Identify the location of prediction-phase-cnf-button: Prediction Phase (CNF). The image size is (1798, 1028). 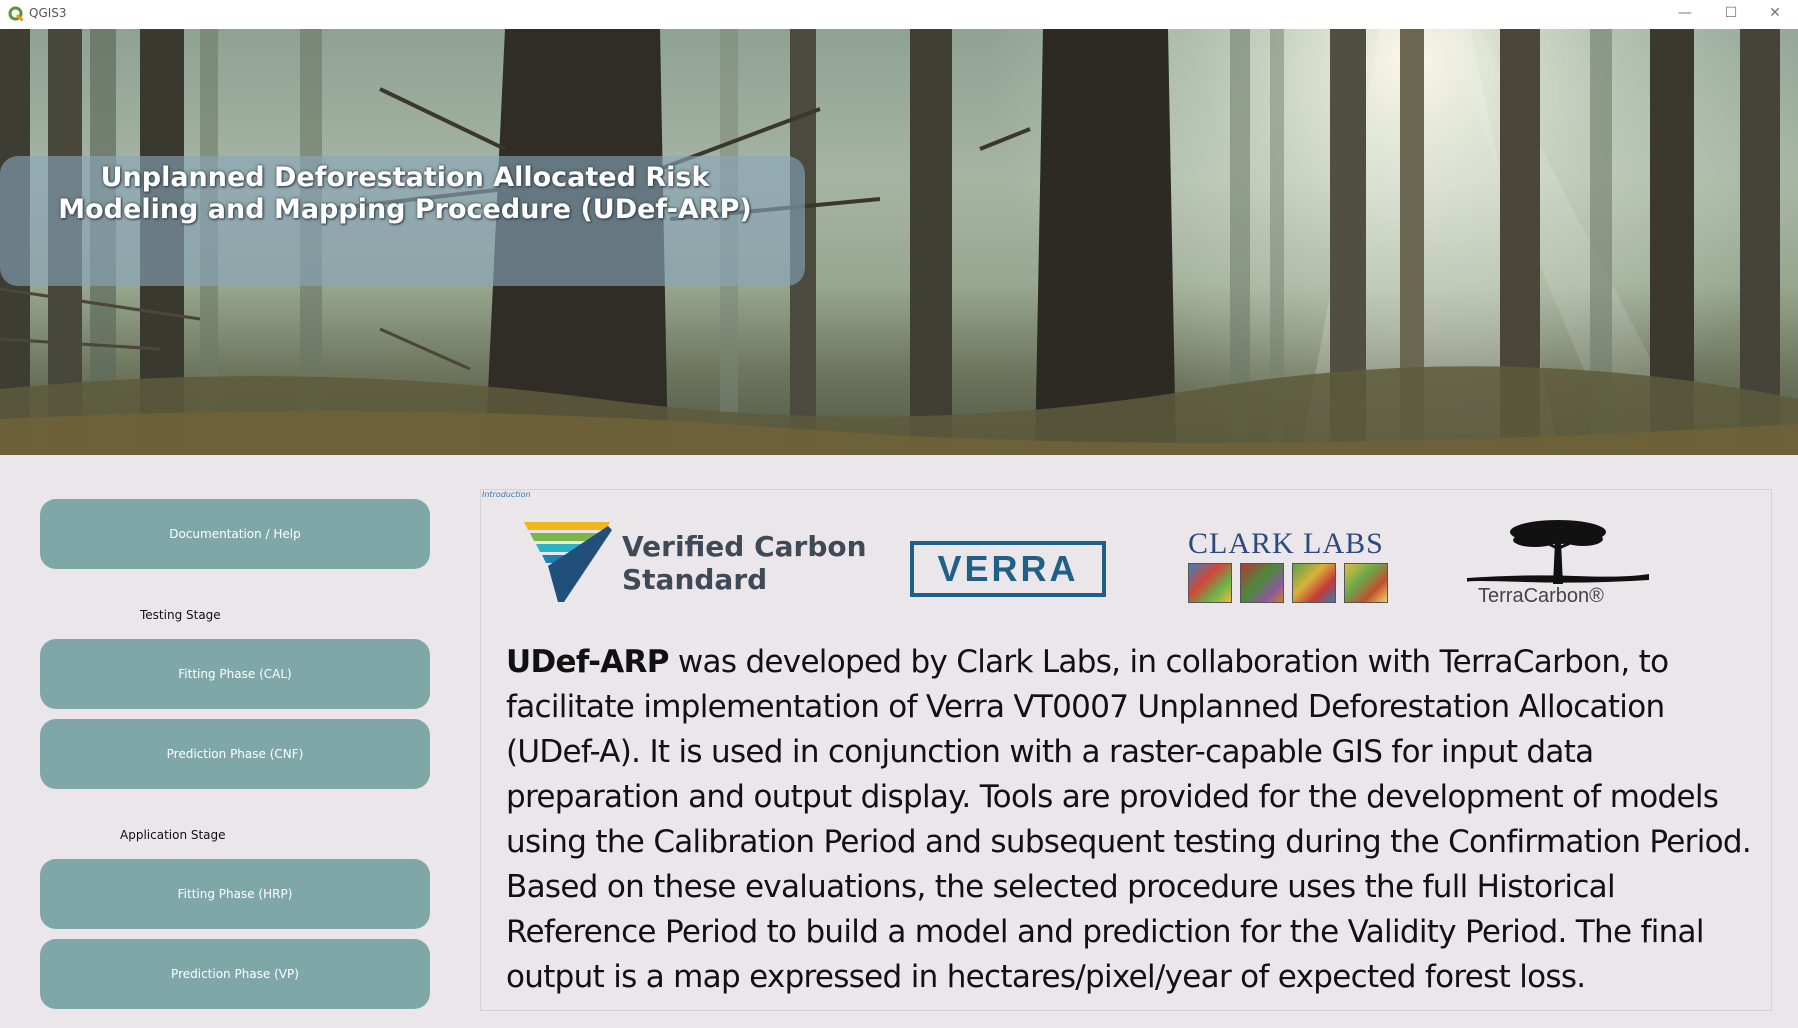
(235, 754).